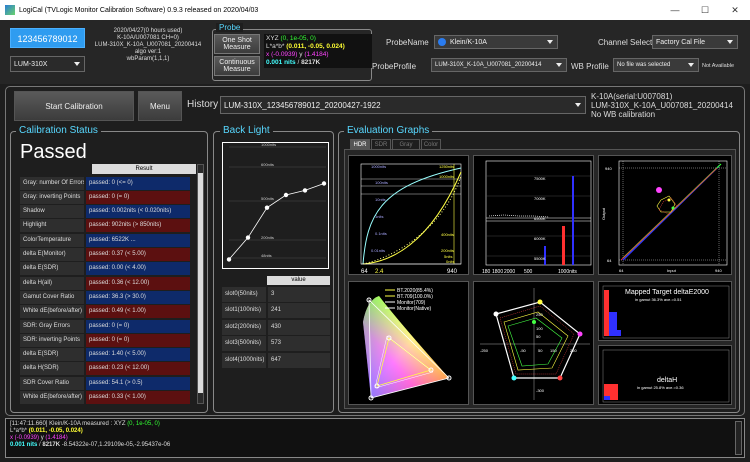 The image size is (750, 462). What do you see at coordinates (138, 369) in the screenshot?
I see `status-row-value: passed: 0.23 (< 12.00)` at bounding box center [138, 369].